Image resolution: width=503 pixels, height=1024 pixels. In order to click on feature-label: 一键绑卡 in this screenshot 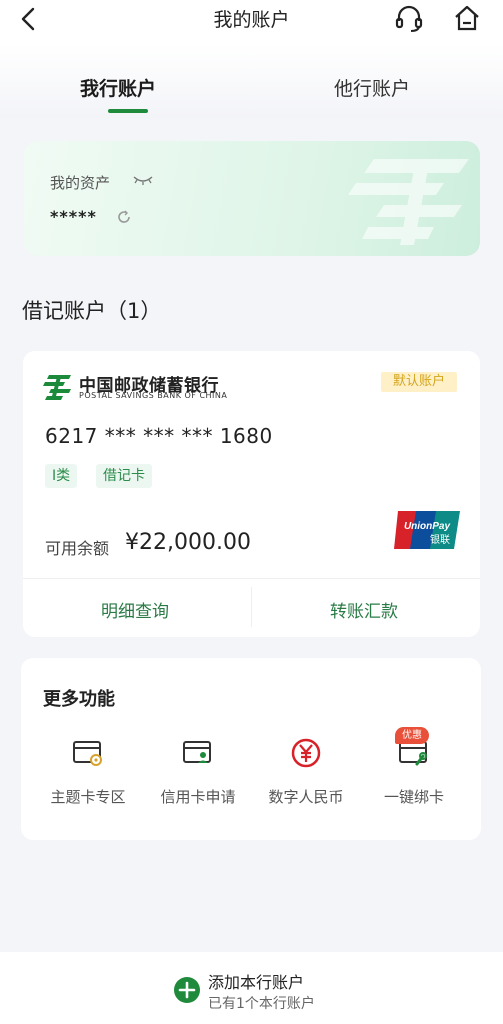, I will do `click(413, 797)`.